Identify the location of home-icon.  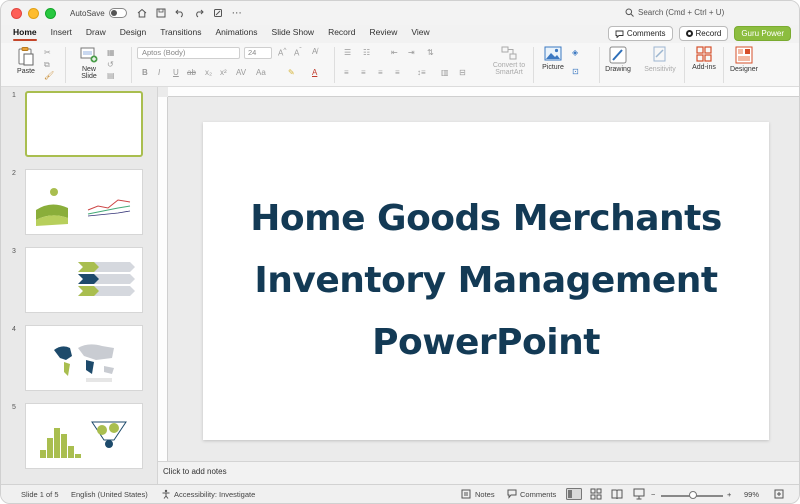
(142, 13).